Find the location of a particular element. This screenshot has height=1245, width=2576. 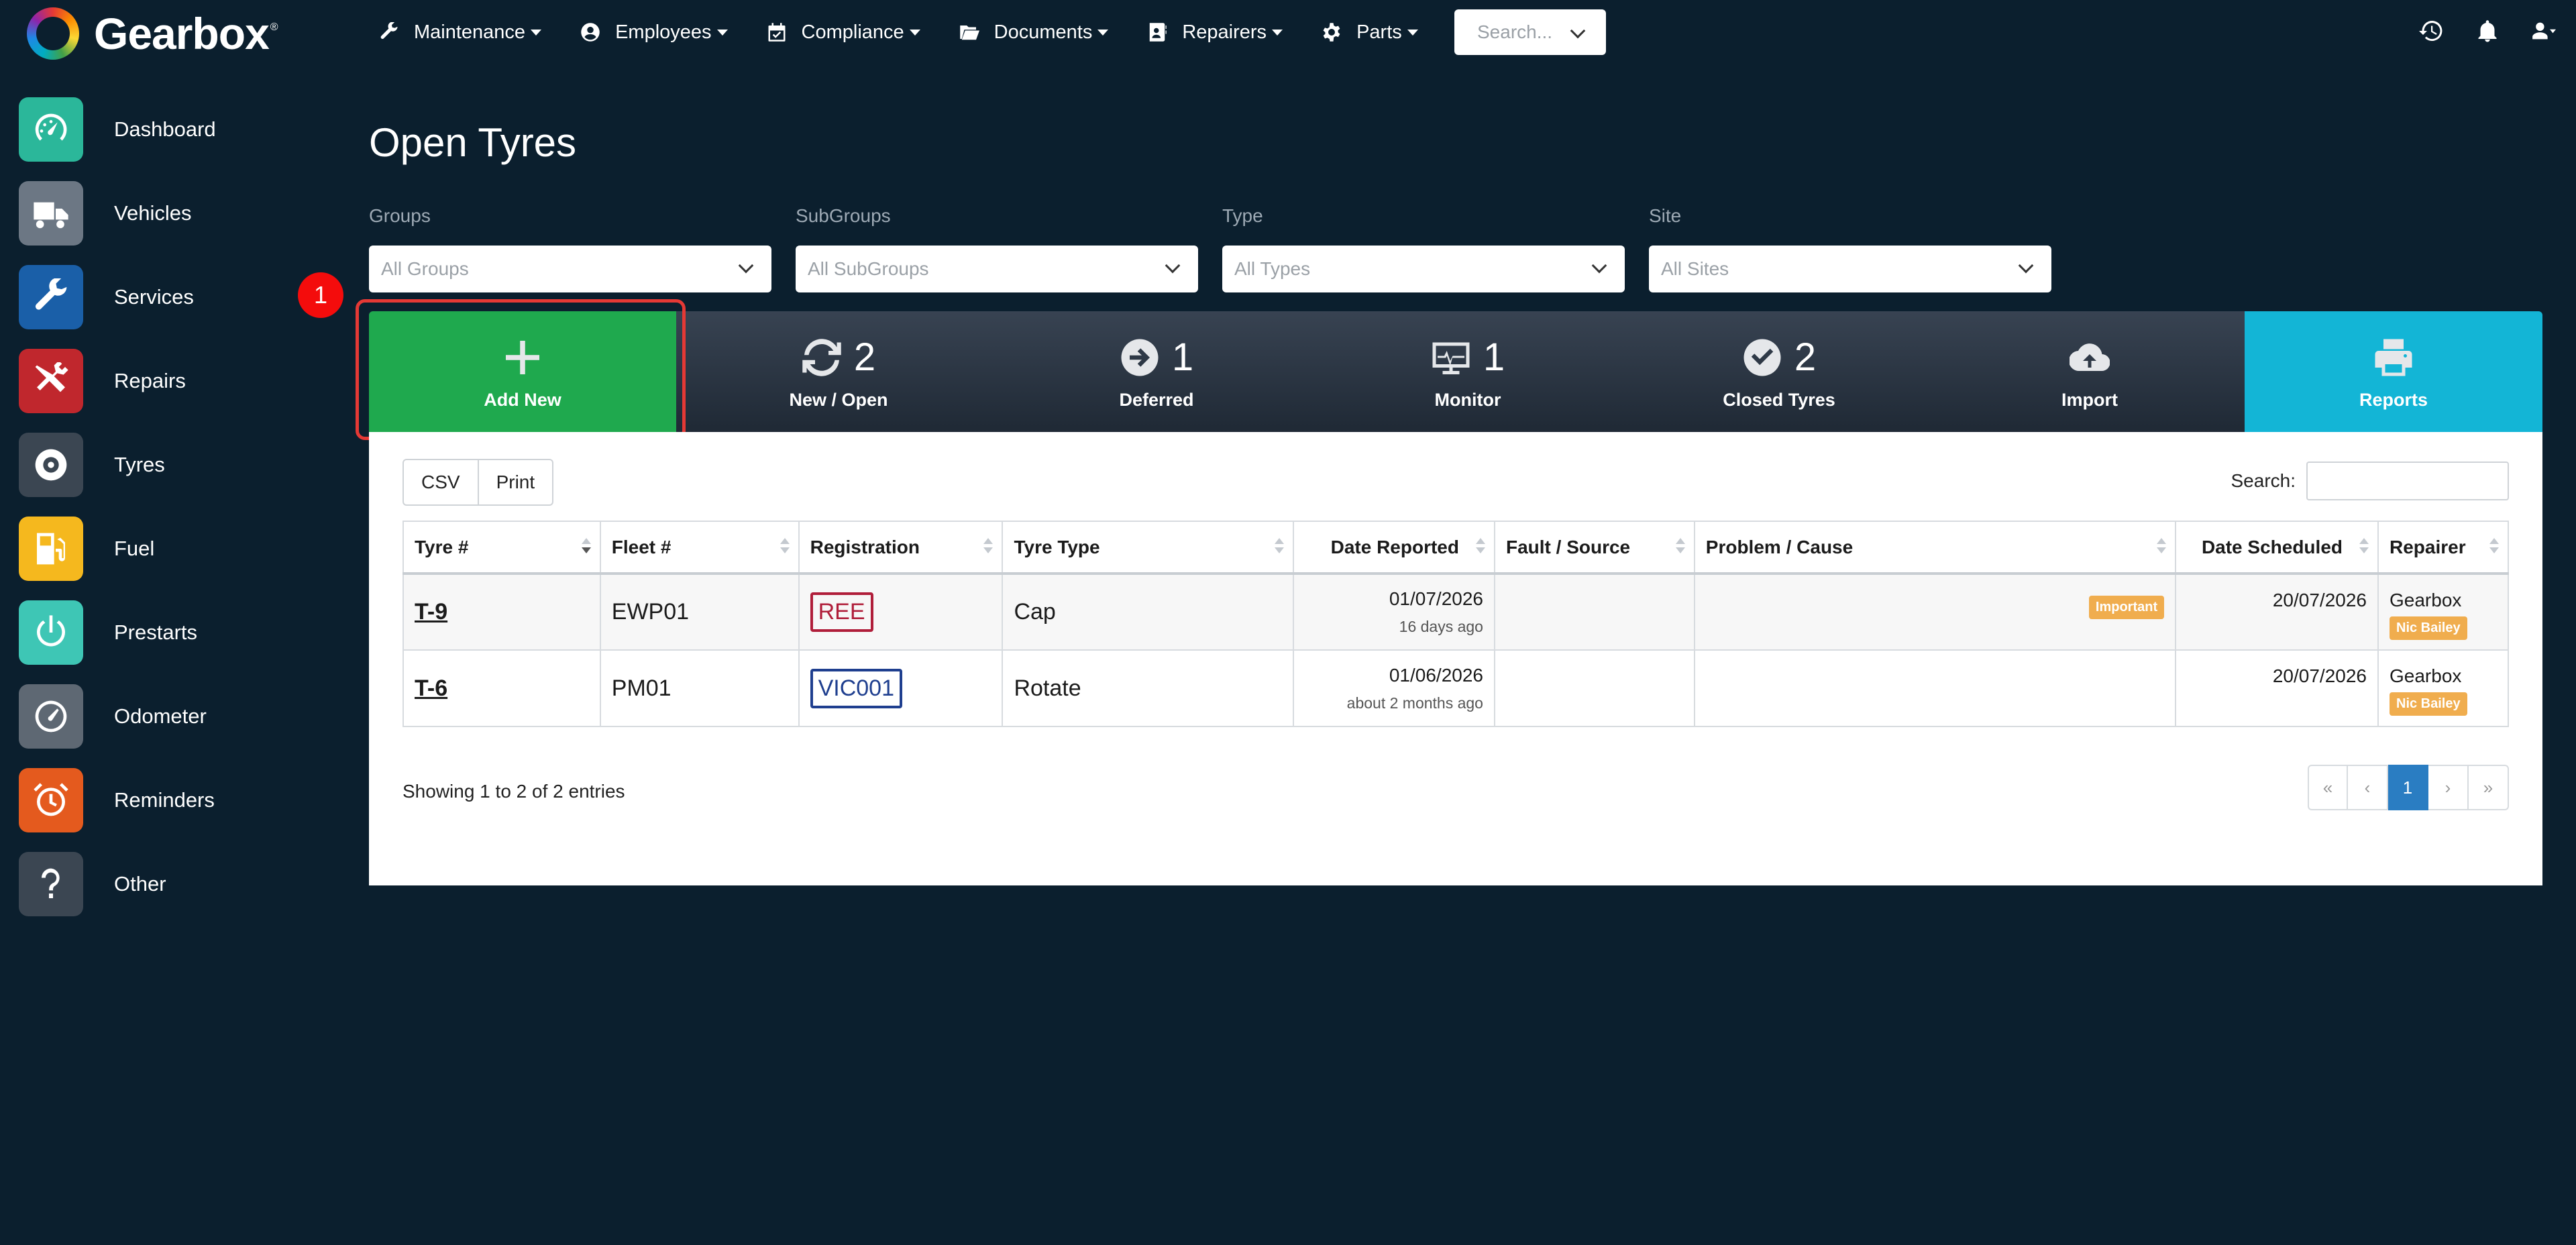

sidebar-item-reminders: Reminders is located at coordinates (160, 800).